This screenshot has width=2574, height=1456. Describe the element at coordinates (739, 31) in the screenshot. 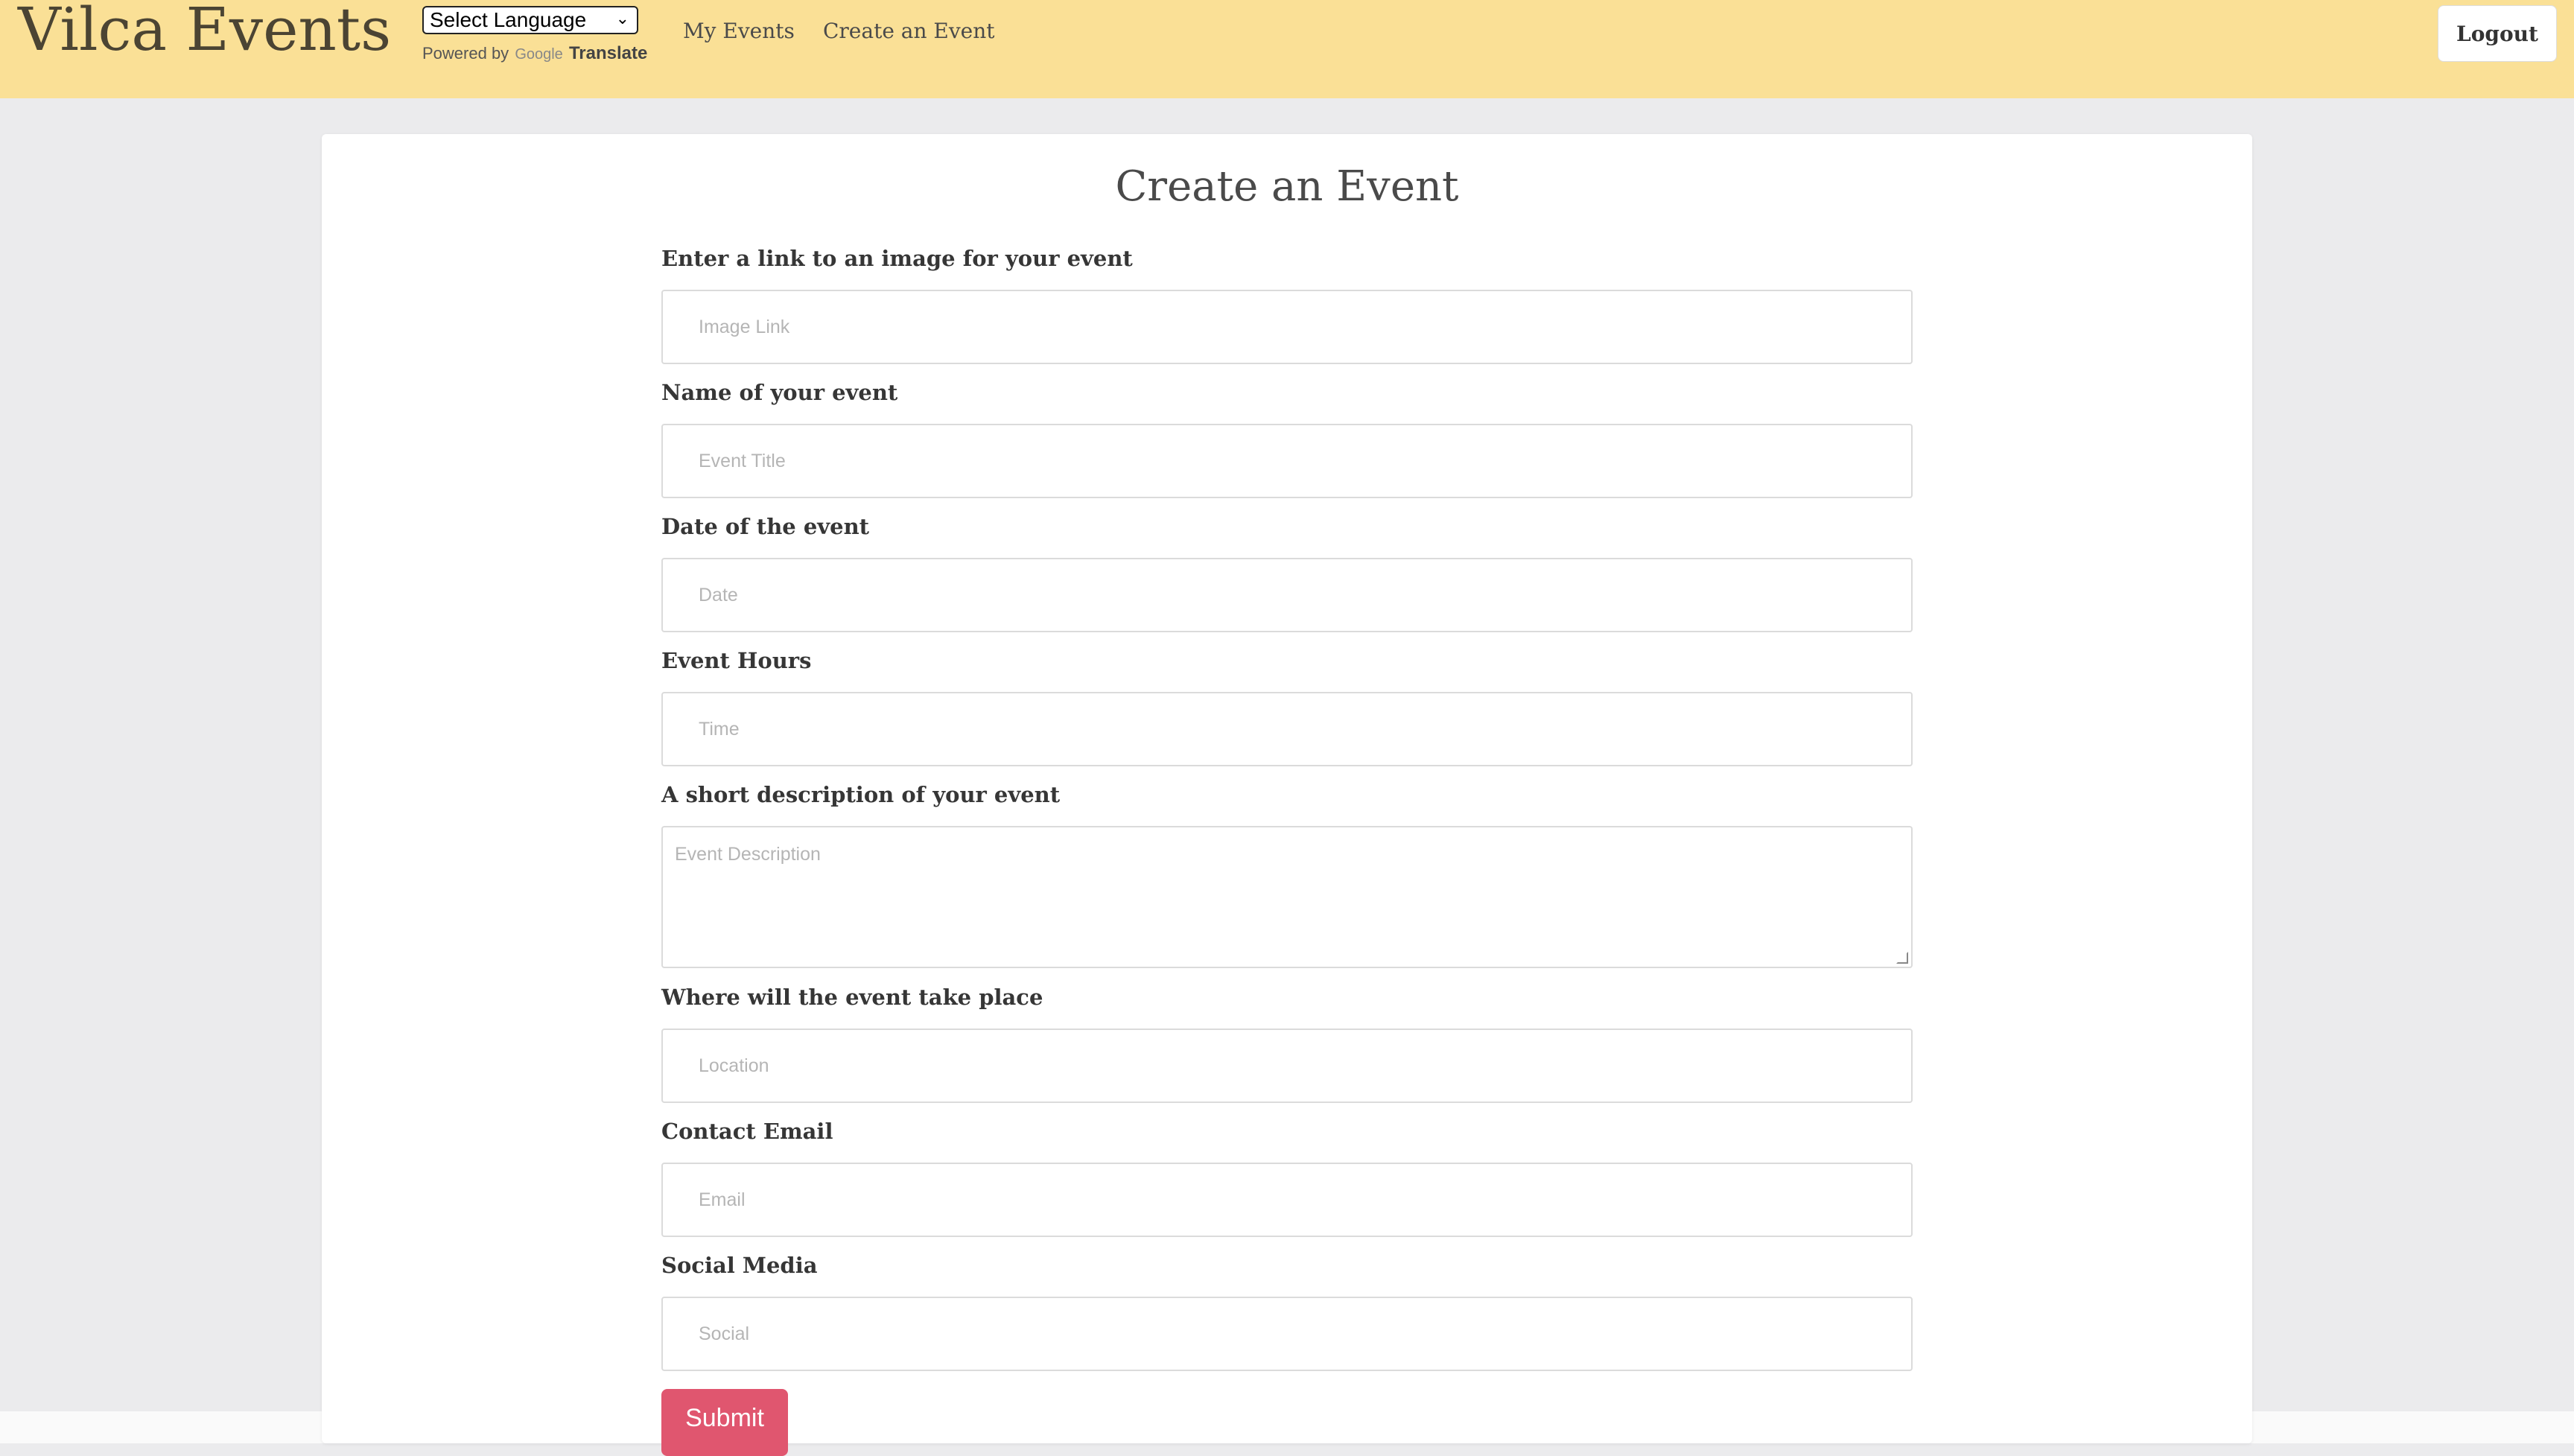

I see `nav-my-events: My Events` at that location.